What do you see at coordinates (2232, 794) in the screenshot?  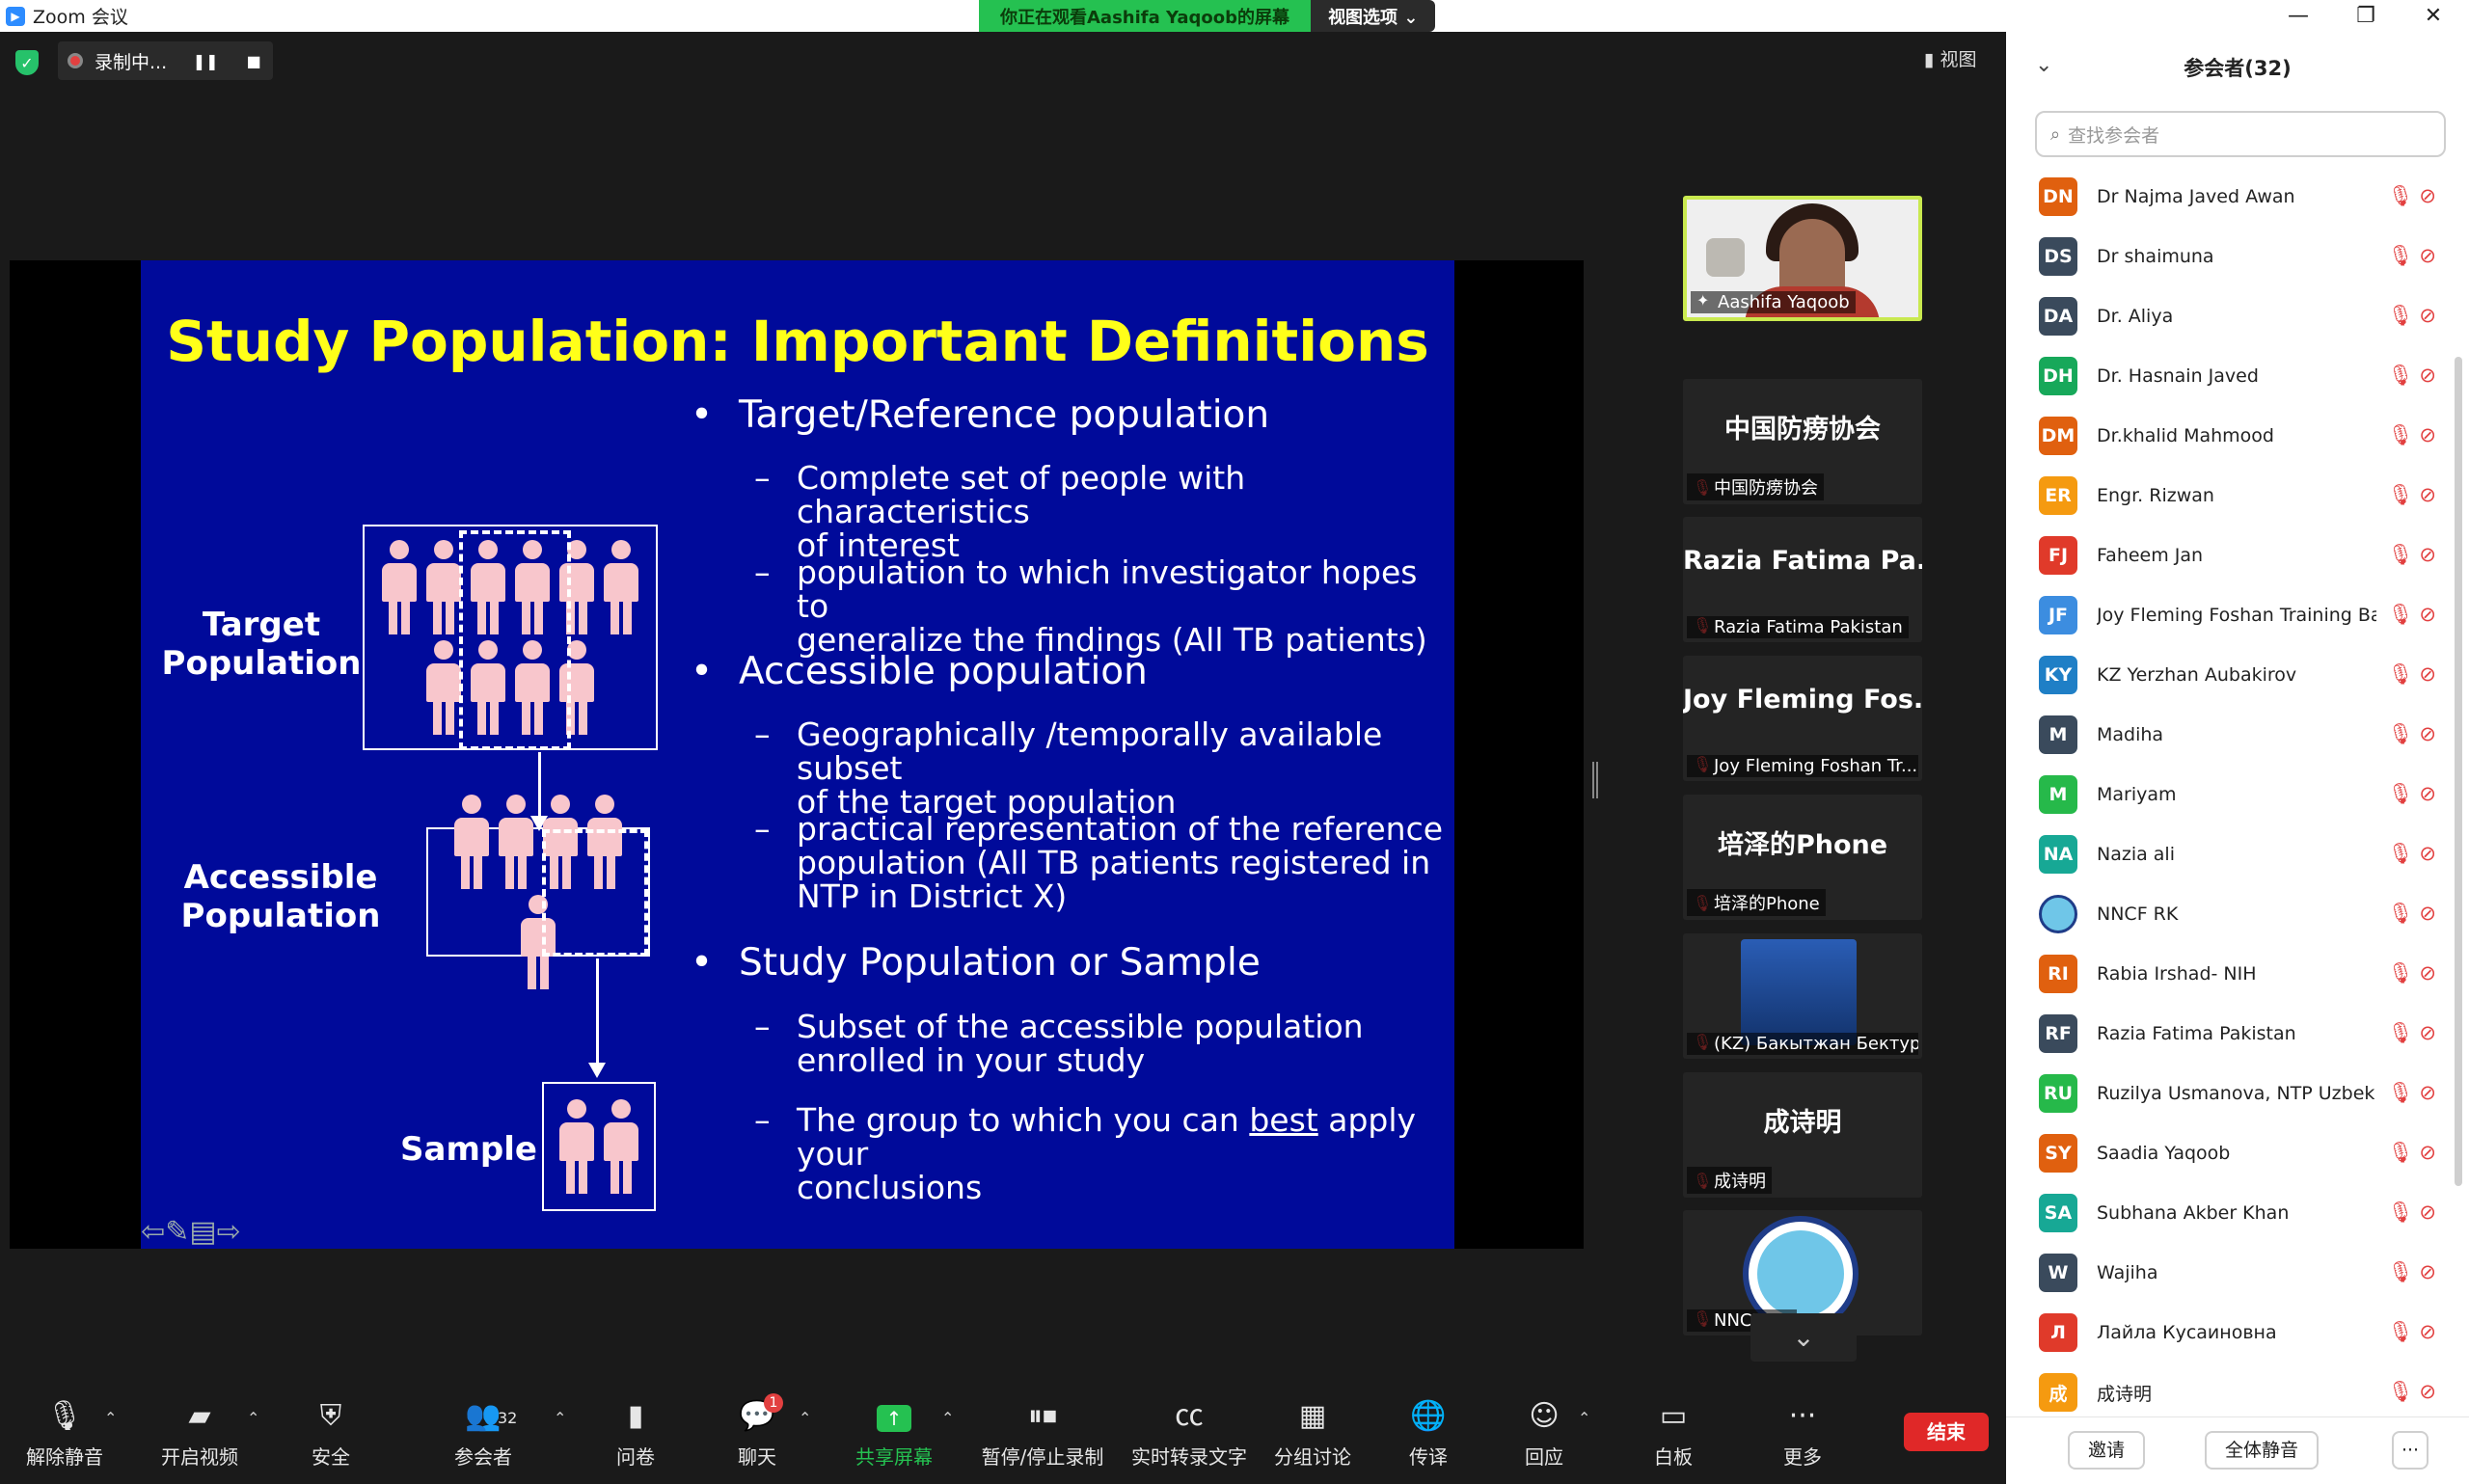 I see `participant-row: M Mariyam 🎙⊘` at bounding box center [2232, 794].